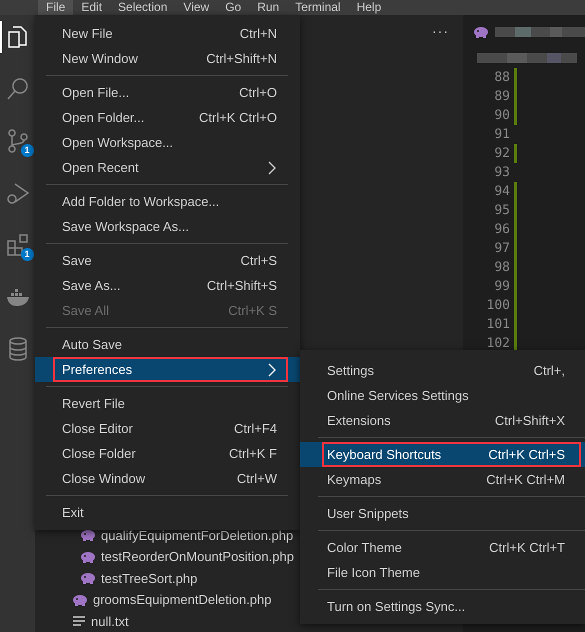 The width and height of the screenshot is (585, 632). Describe the element at coordinates (167, 117) in the screenshot. I see `menu-item: Open Folder... Ctrl+K Ctrl+O` at that location.